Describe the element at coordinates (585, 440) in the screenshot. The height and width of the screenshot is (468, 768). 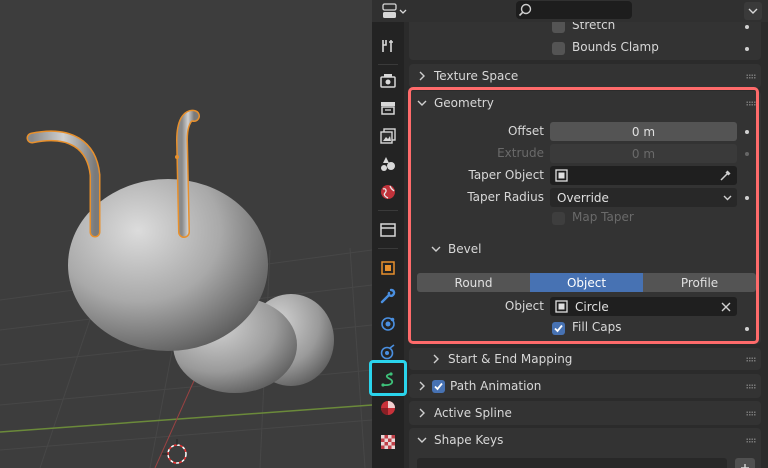
I see `shape-keys-header: Shape Keys` at that location.